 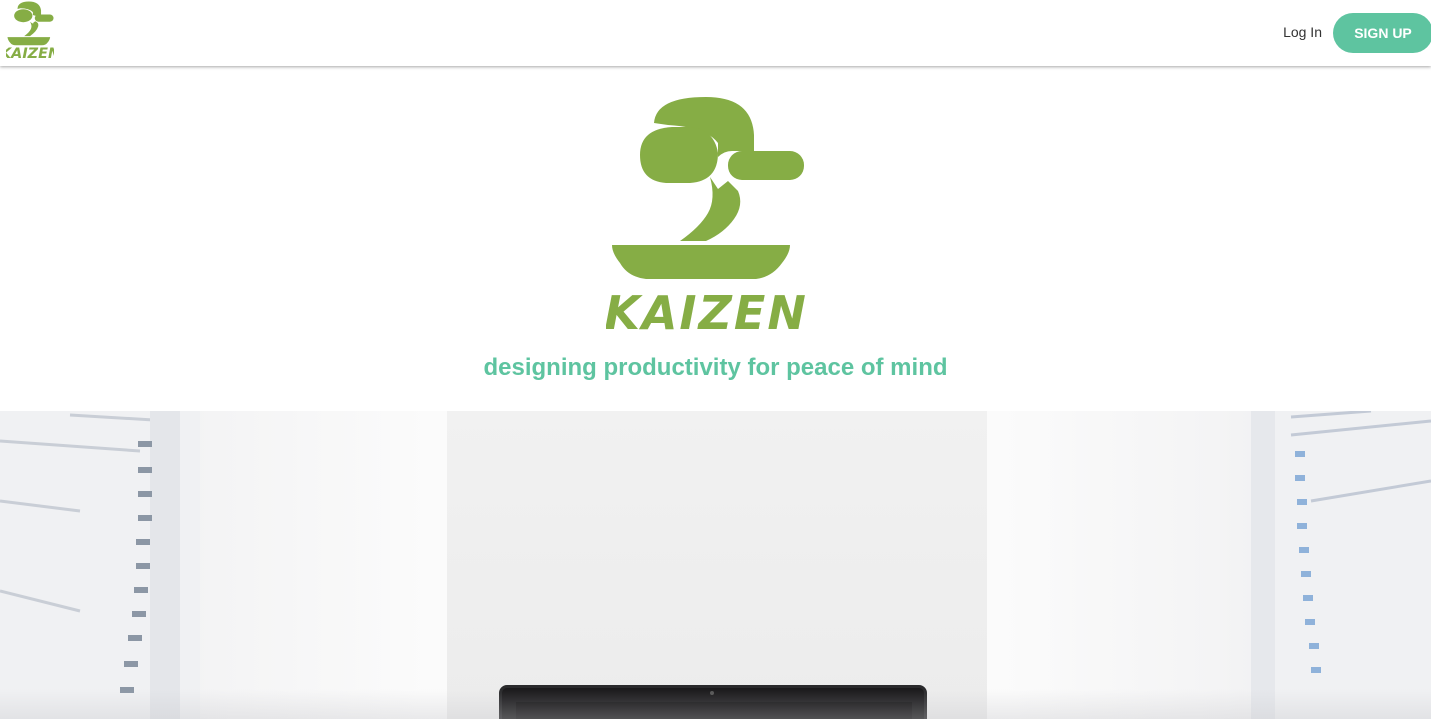 I want to click on kaizen-wordmark-small: KAIZEN, so click(x=30, y=53).